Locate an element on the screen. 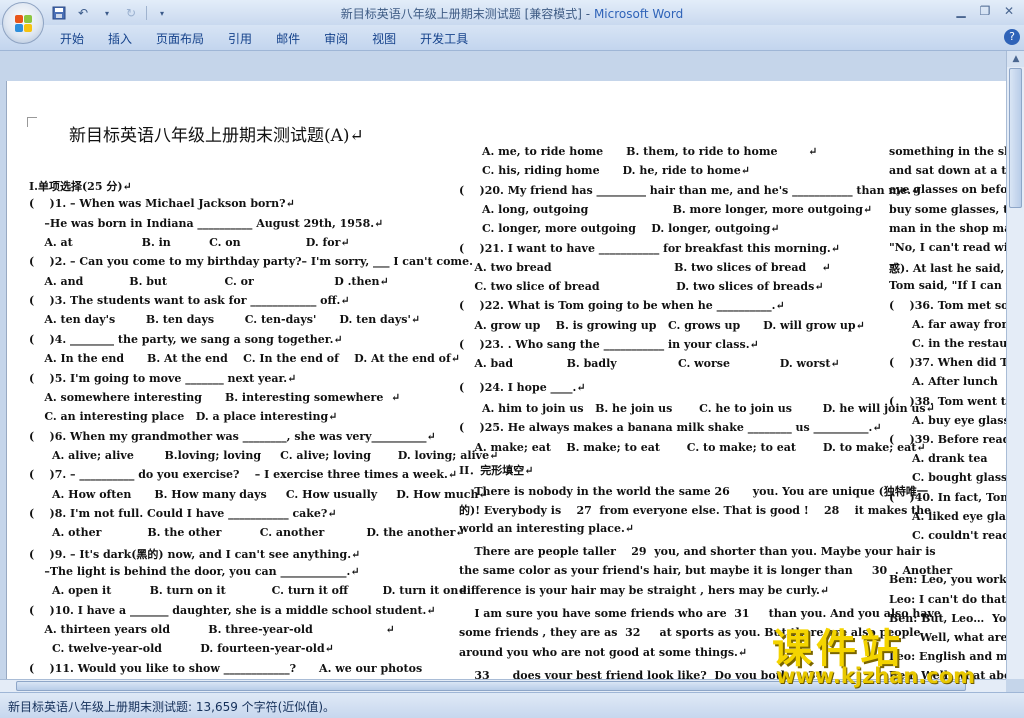 This screenshot has height=718, width=1024. document-line: A. liked eye glasses is located at coordinates (958, 516).